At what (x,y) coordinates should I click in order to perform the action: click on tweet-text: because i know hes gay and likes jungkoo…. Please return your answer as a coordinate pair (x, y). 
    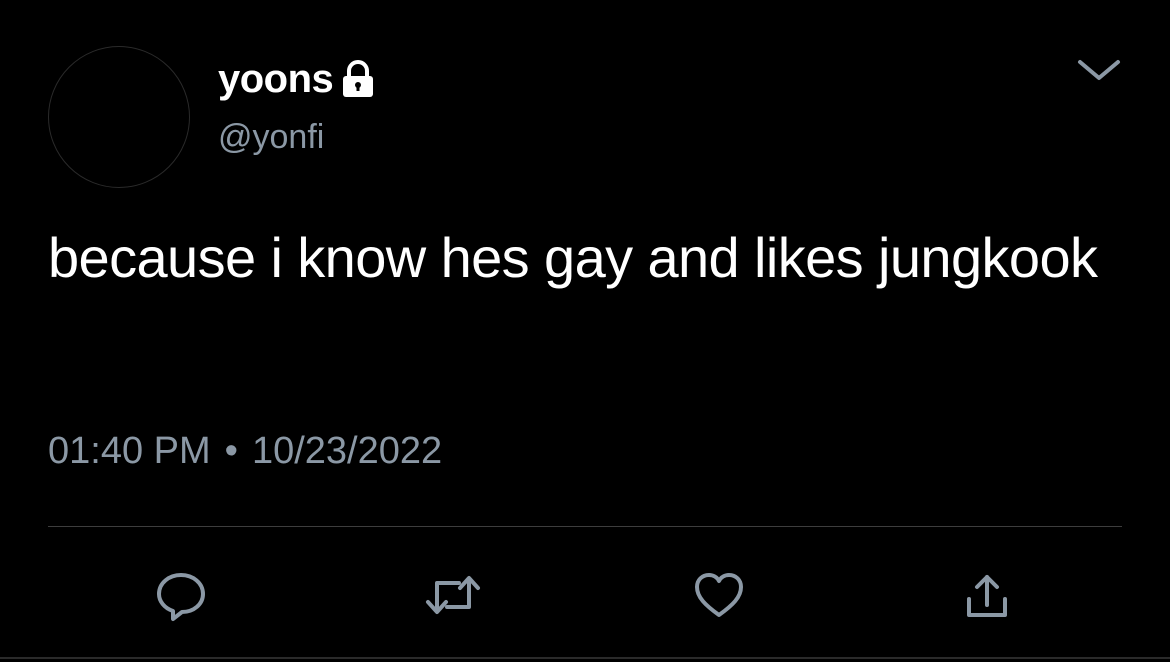
    Looking at the image, I should click on (573, 257).